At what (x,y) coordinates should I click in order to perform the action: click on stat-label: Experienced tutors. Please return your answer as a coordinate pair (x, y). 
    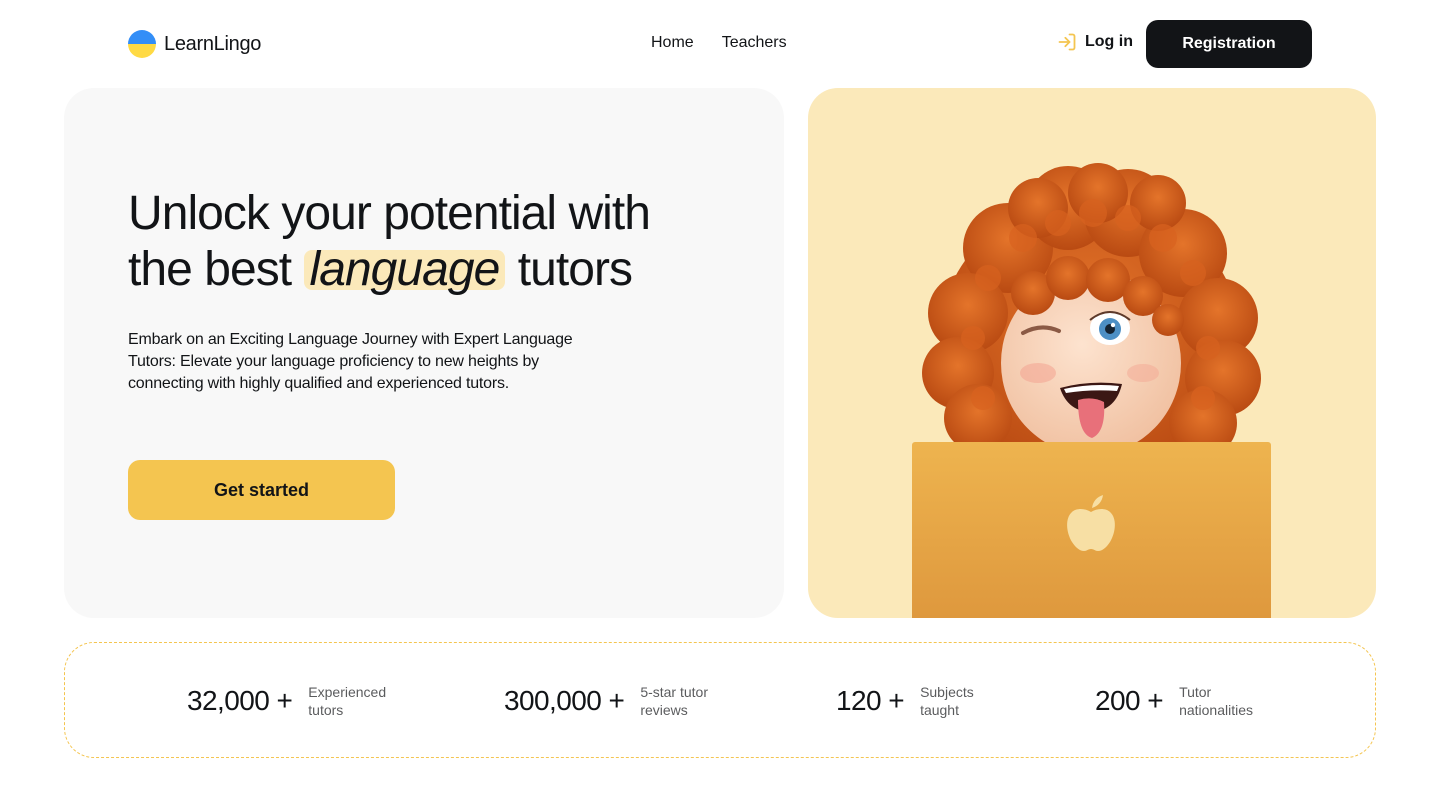
    Looking at the image, I should click on (347, 701).